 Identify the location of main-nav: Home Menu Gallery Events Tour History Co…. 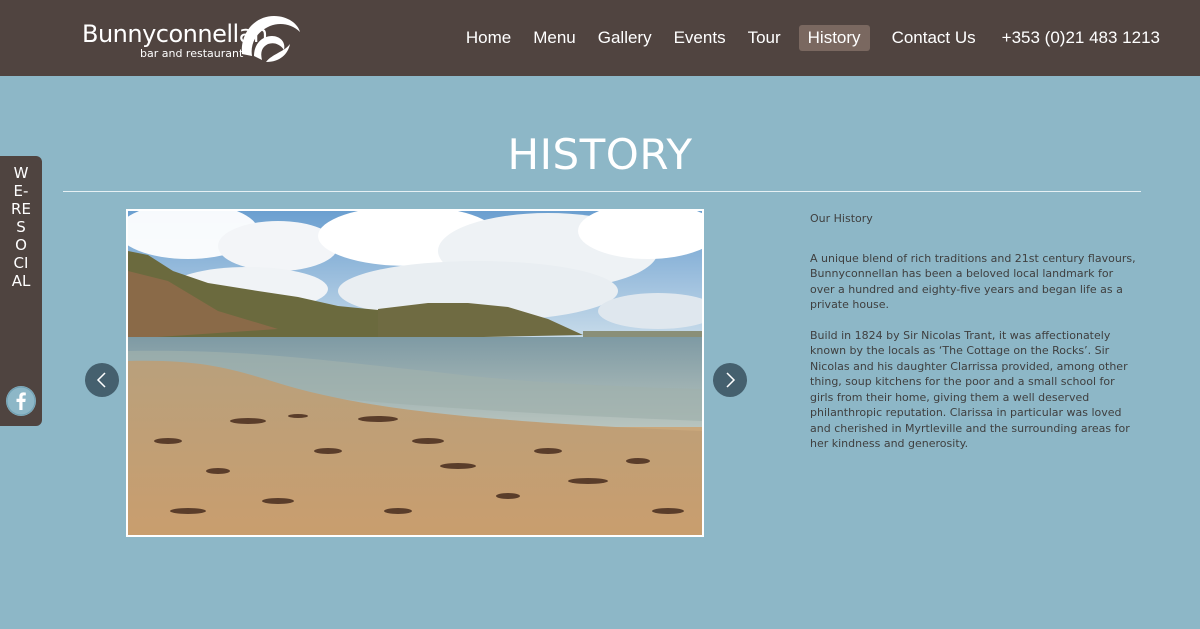
(802, 38).